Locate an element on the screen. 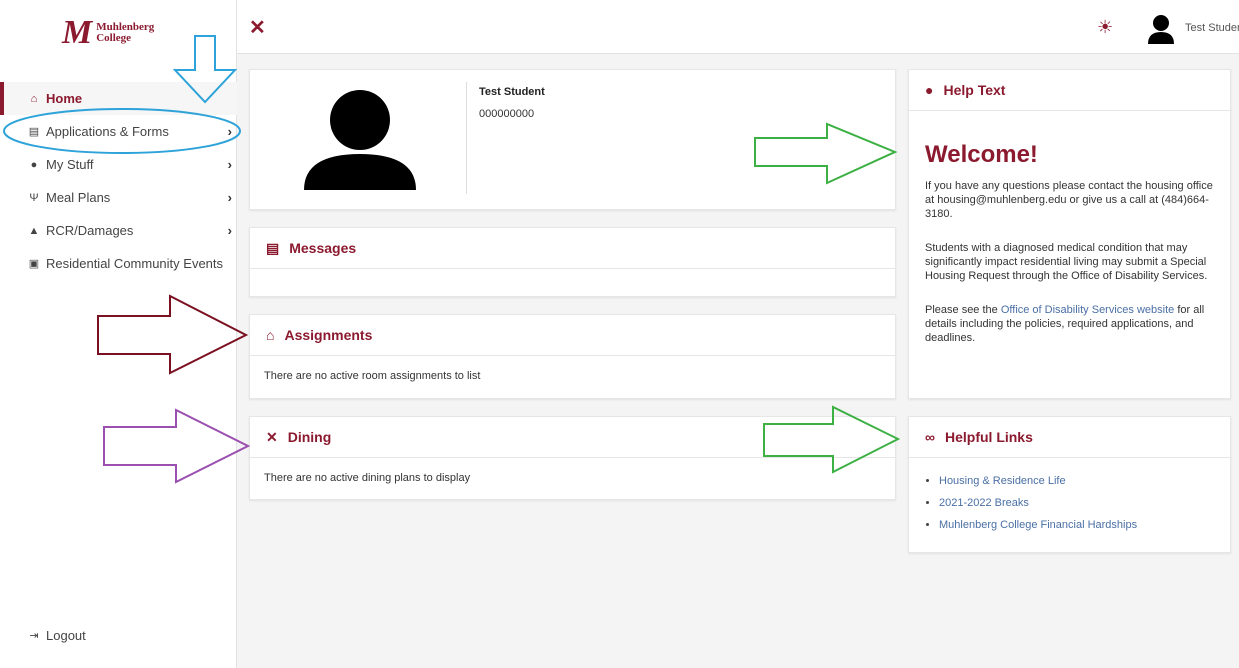 This screenshot has width=1239, height=668. help-text-title: Help Text is located at coordinates (974, 90).